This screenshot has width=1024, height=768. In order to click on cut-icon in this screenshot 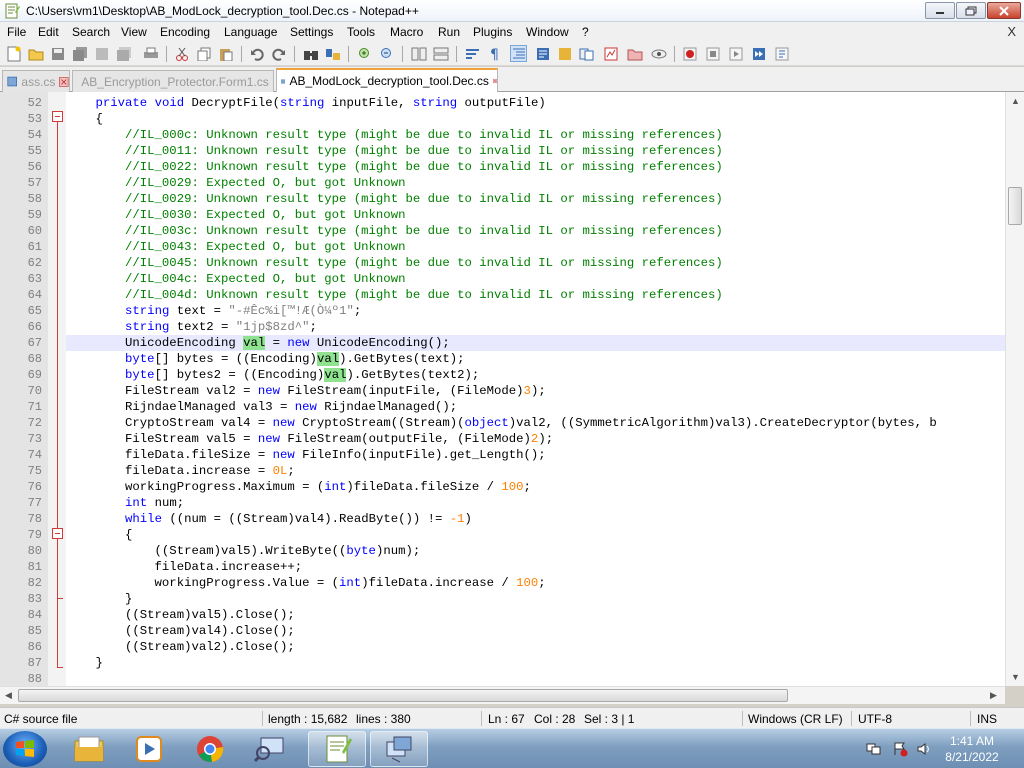, I will do `click(181, 53)`.